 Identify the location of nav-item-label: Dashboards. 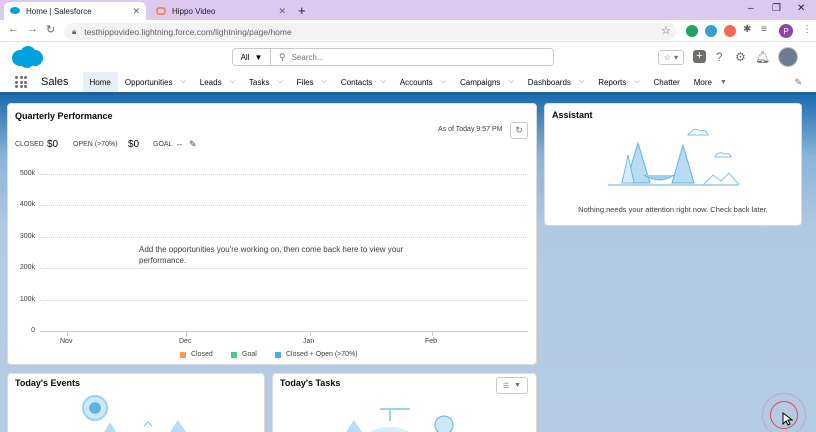
(549, 82).